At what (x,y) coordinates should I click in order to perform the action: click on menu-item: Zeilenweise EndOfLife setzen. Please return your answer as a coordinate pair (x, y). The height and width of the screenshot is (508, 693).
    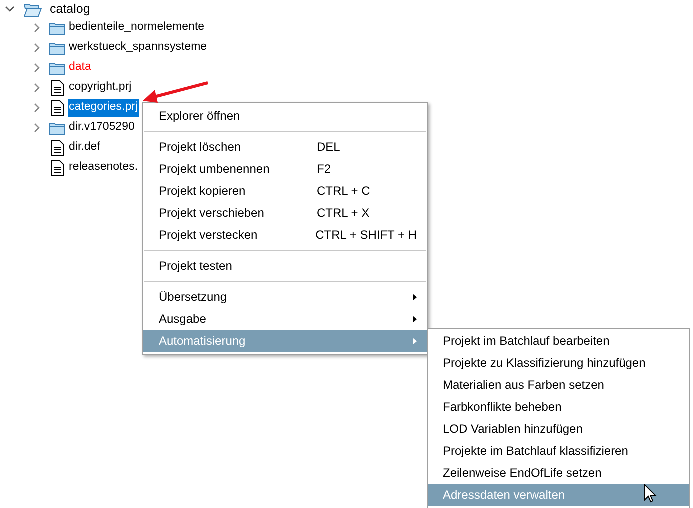
    Looking at the image, I should click on (558, 473).